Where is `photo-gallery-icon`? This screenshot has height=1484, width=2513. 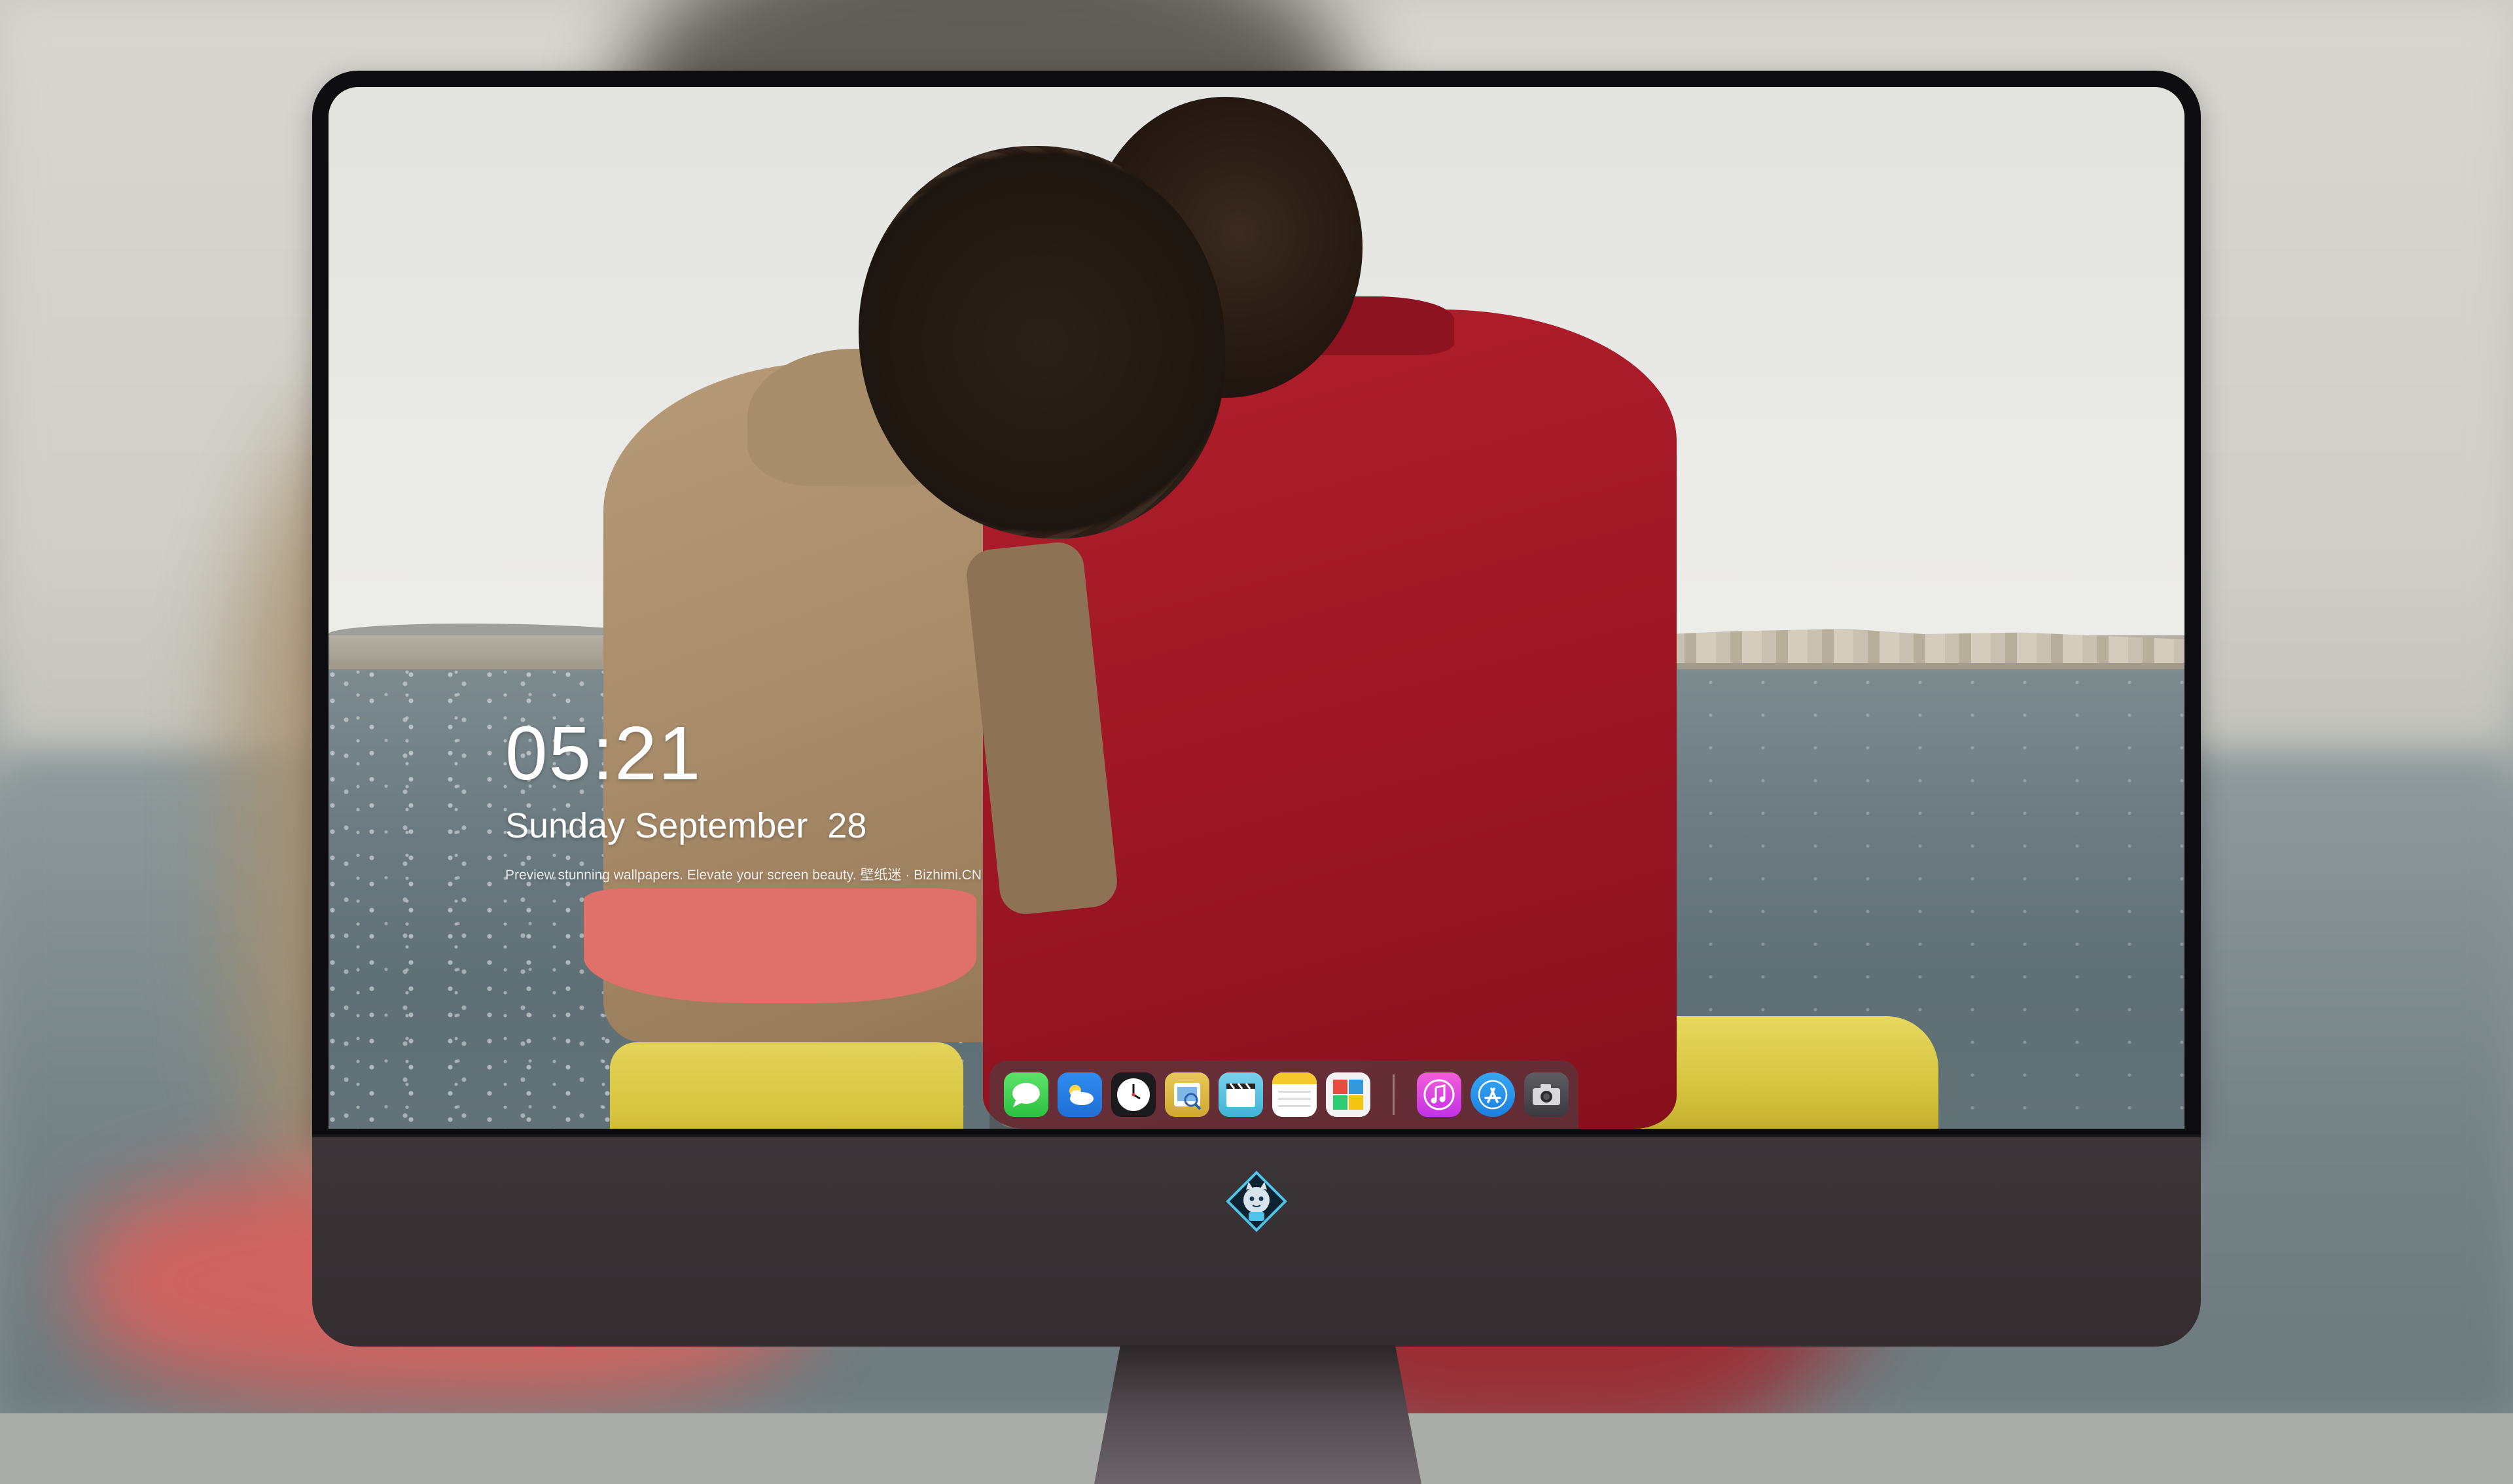
photo-gallery-icon is located at coordinates (1348, 1094).